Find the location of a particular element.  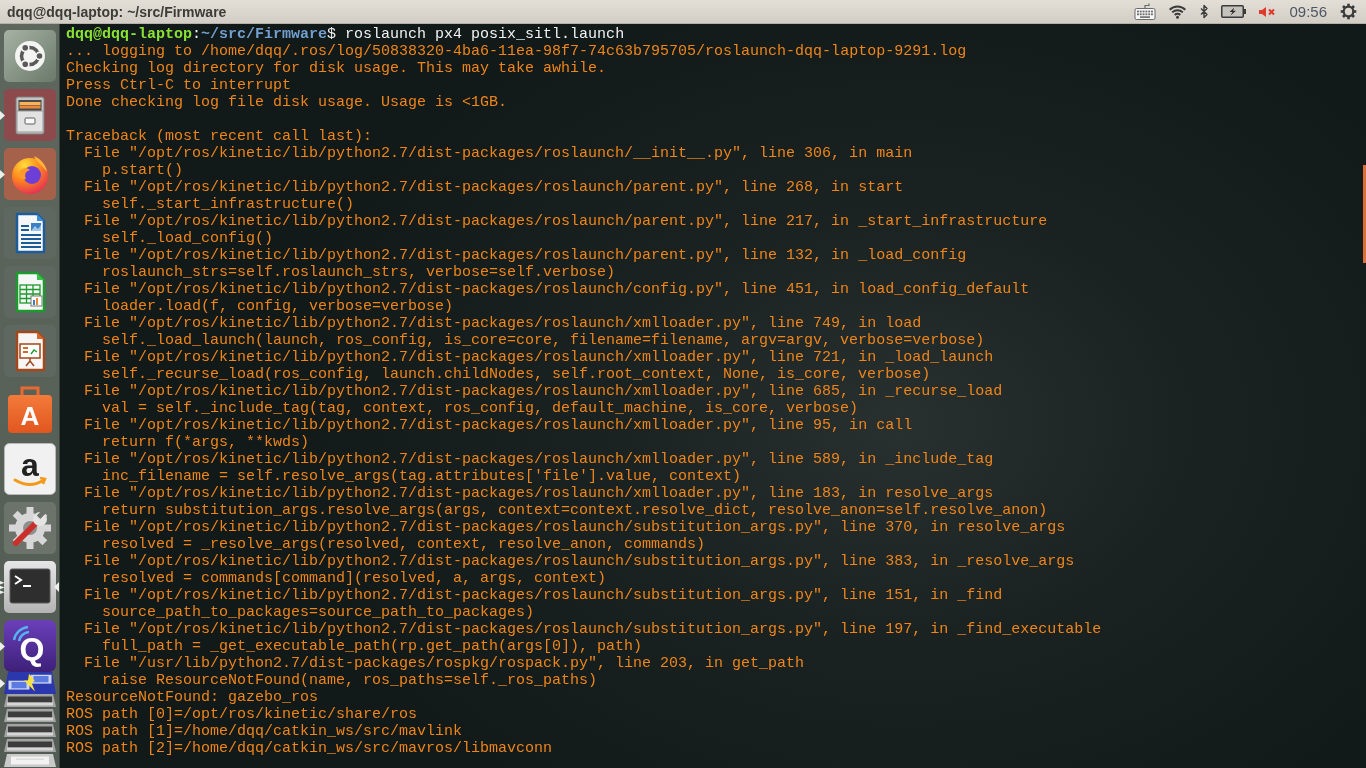

wifi-icon is located at coordinates (1178, 11).